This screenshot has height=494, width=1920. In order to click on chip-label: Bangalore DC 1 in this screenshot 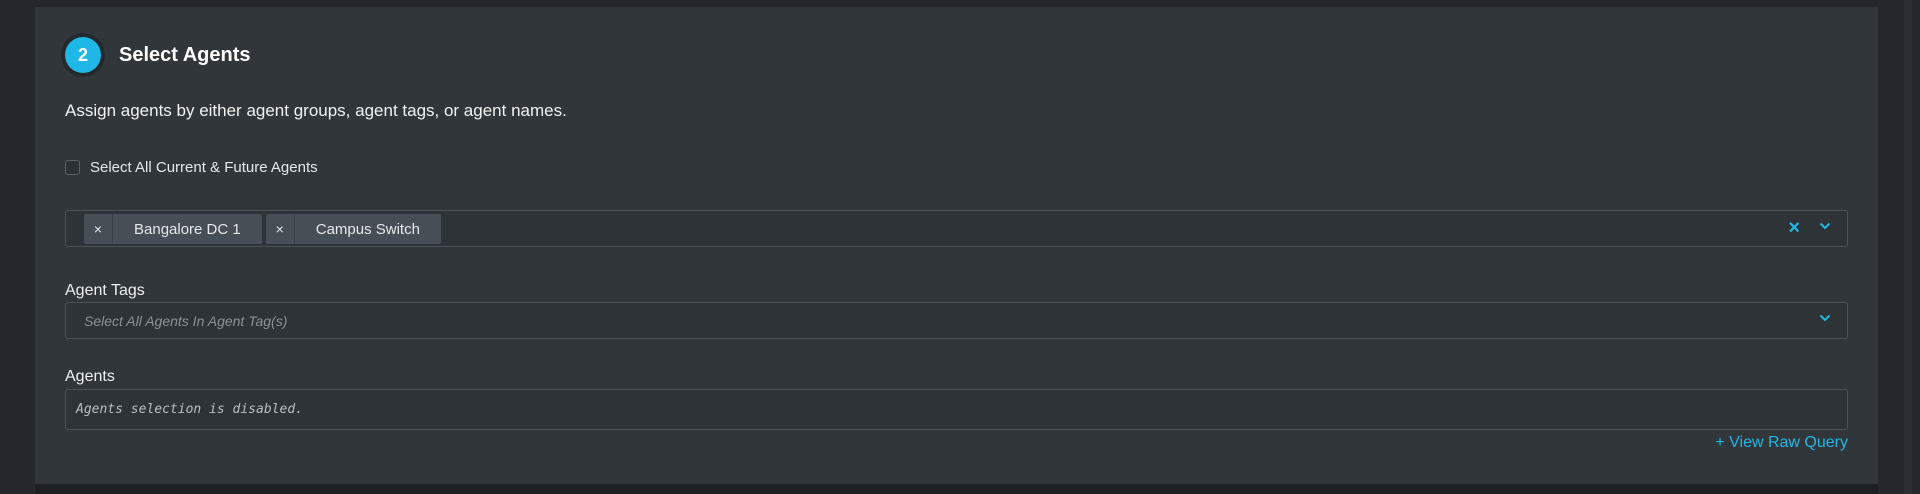, I will do `click(187, 229)`.